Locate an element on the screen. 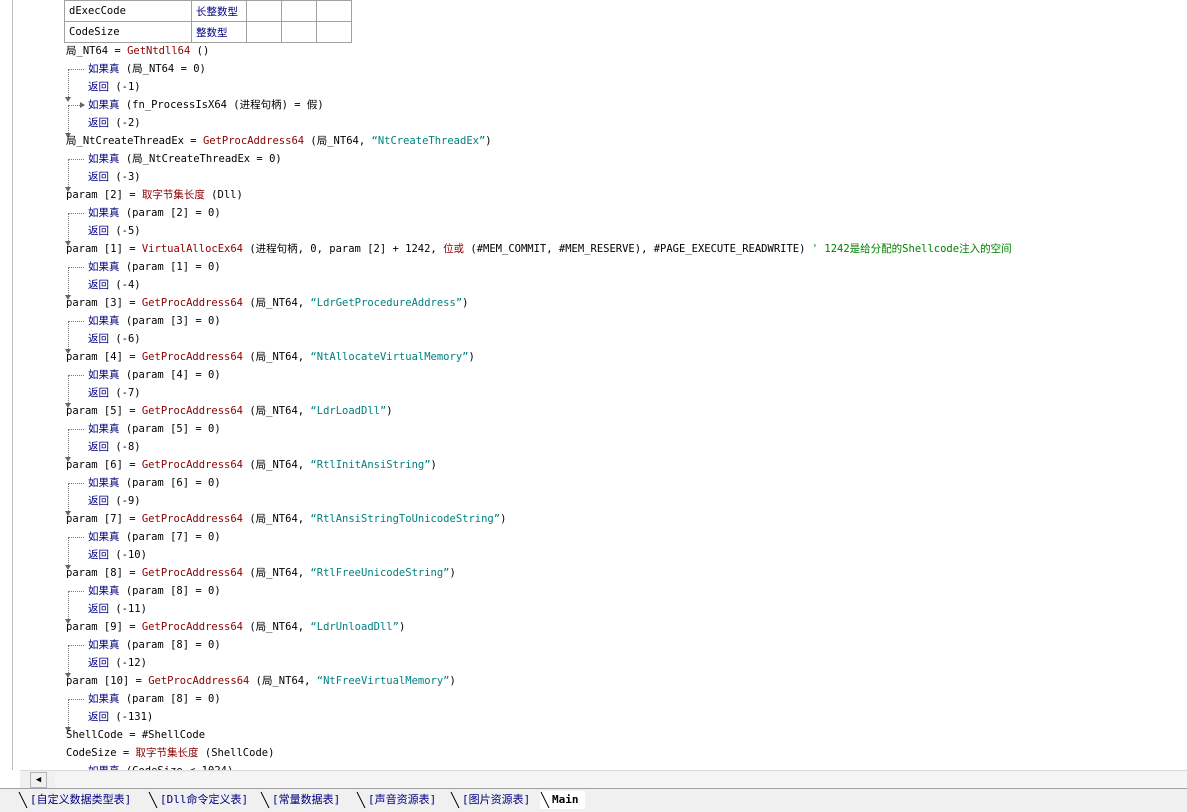 The width and height of the screenshot is (1187, 812). var-type-cell: 整数型 is located at coordinates (219, 32).